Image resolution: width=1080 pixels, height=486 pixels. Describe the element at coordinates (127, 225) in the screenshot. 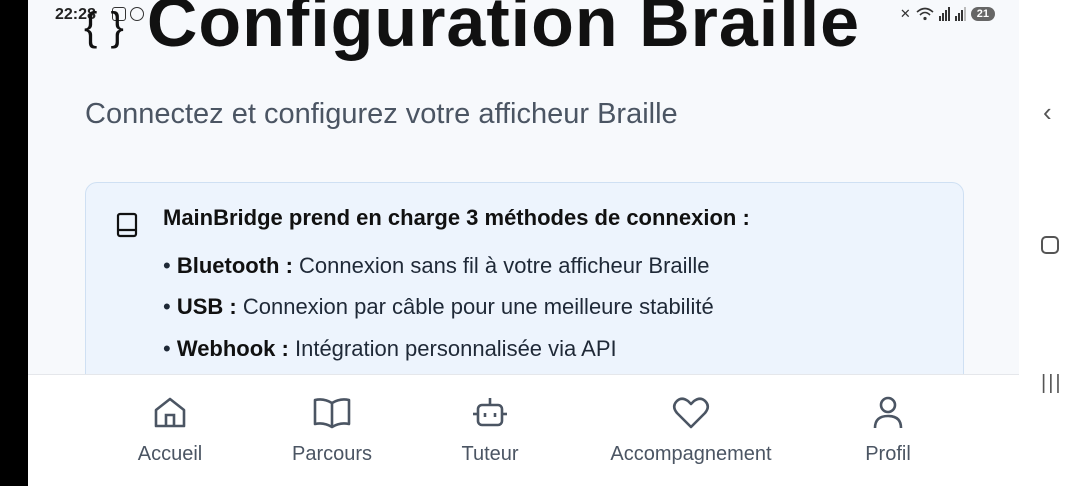

I see `book-icon` at that location.